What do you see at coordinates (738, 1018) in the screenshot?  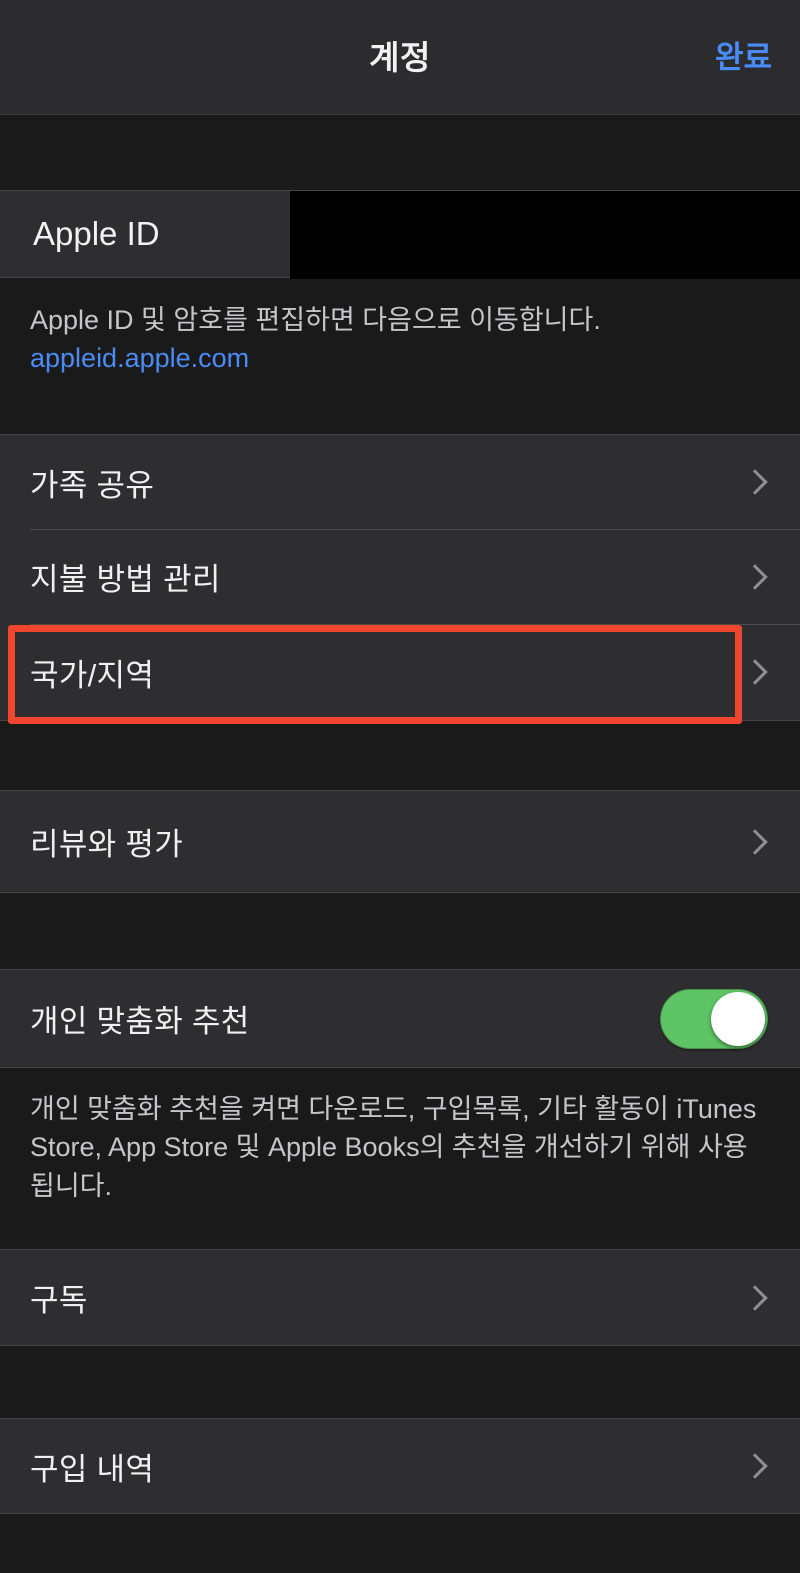 I see `toggle-knob` at bounding box center [738, 1018].